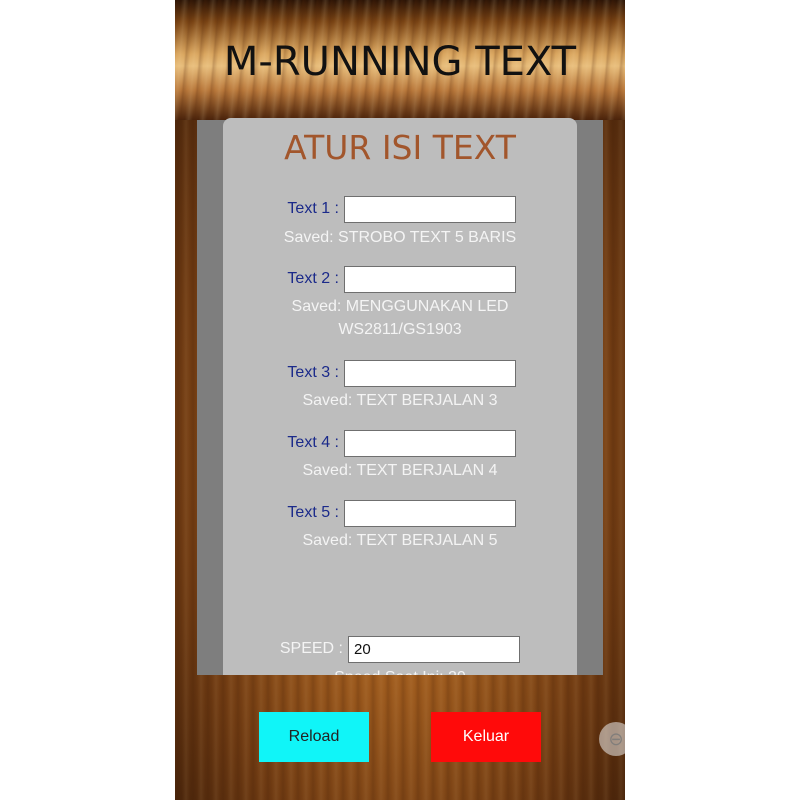 Image resolution: width=800 pixels, height=800 pixels. Describe the element at coordinates (430, 373) in the screenshot. I see `text-3-input` at that location.